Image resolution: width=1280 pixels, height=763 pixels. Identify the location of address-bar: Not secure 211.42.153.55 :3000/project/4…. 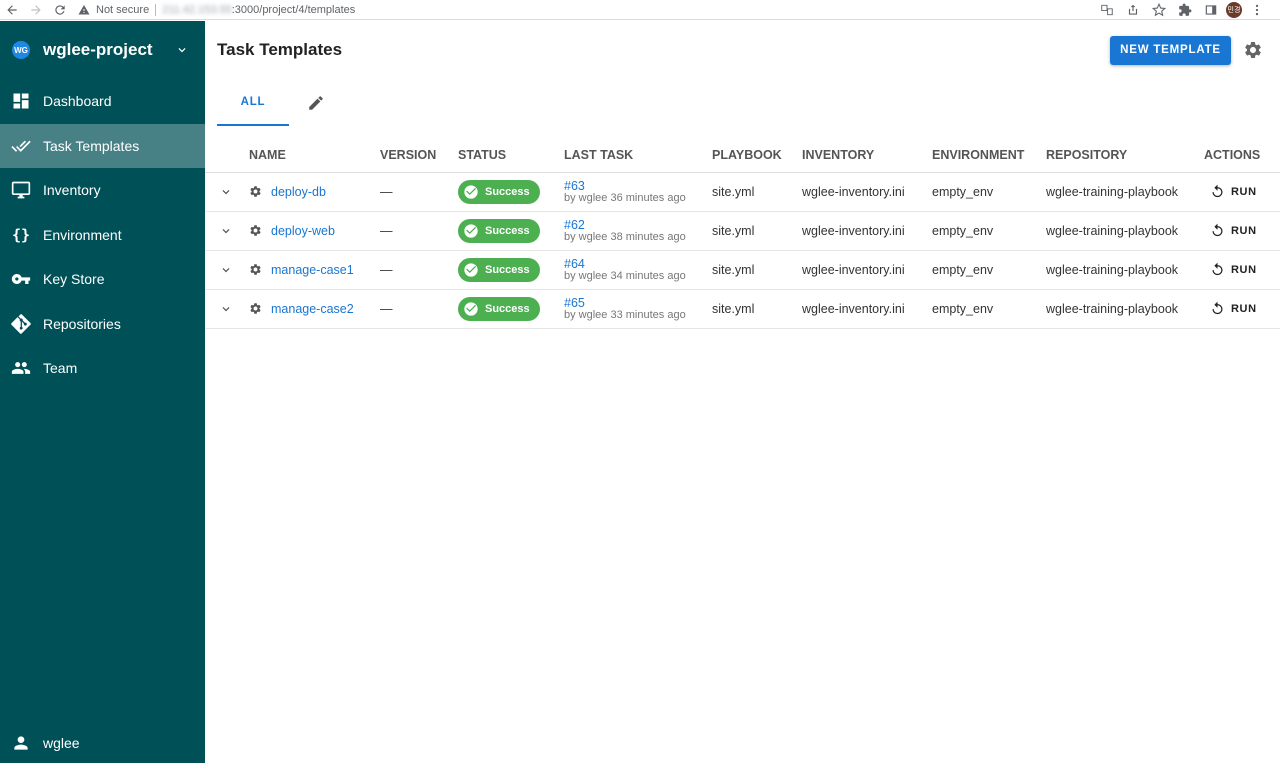
(216, 10).